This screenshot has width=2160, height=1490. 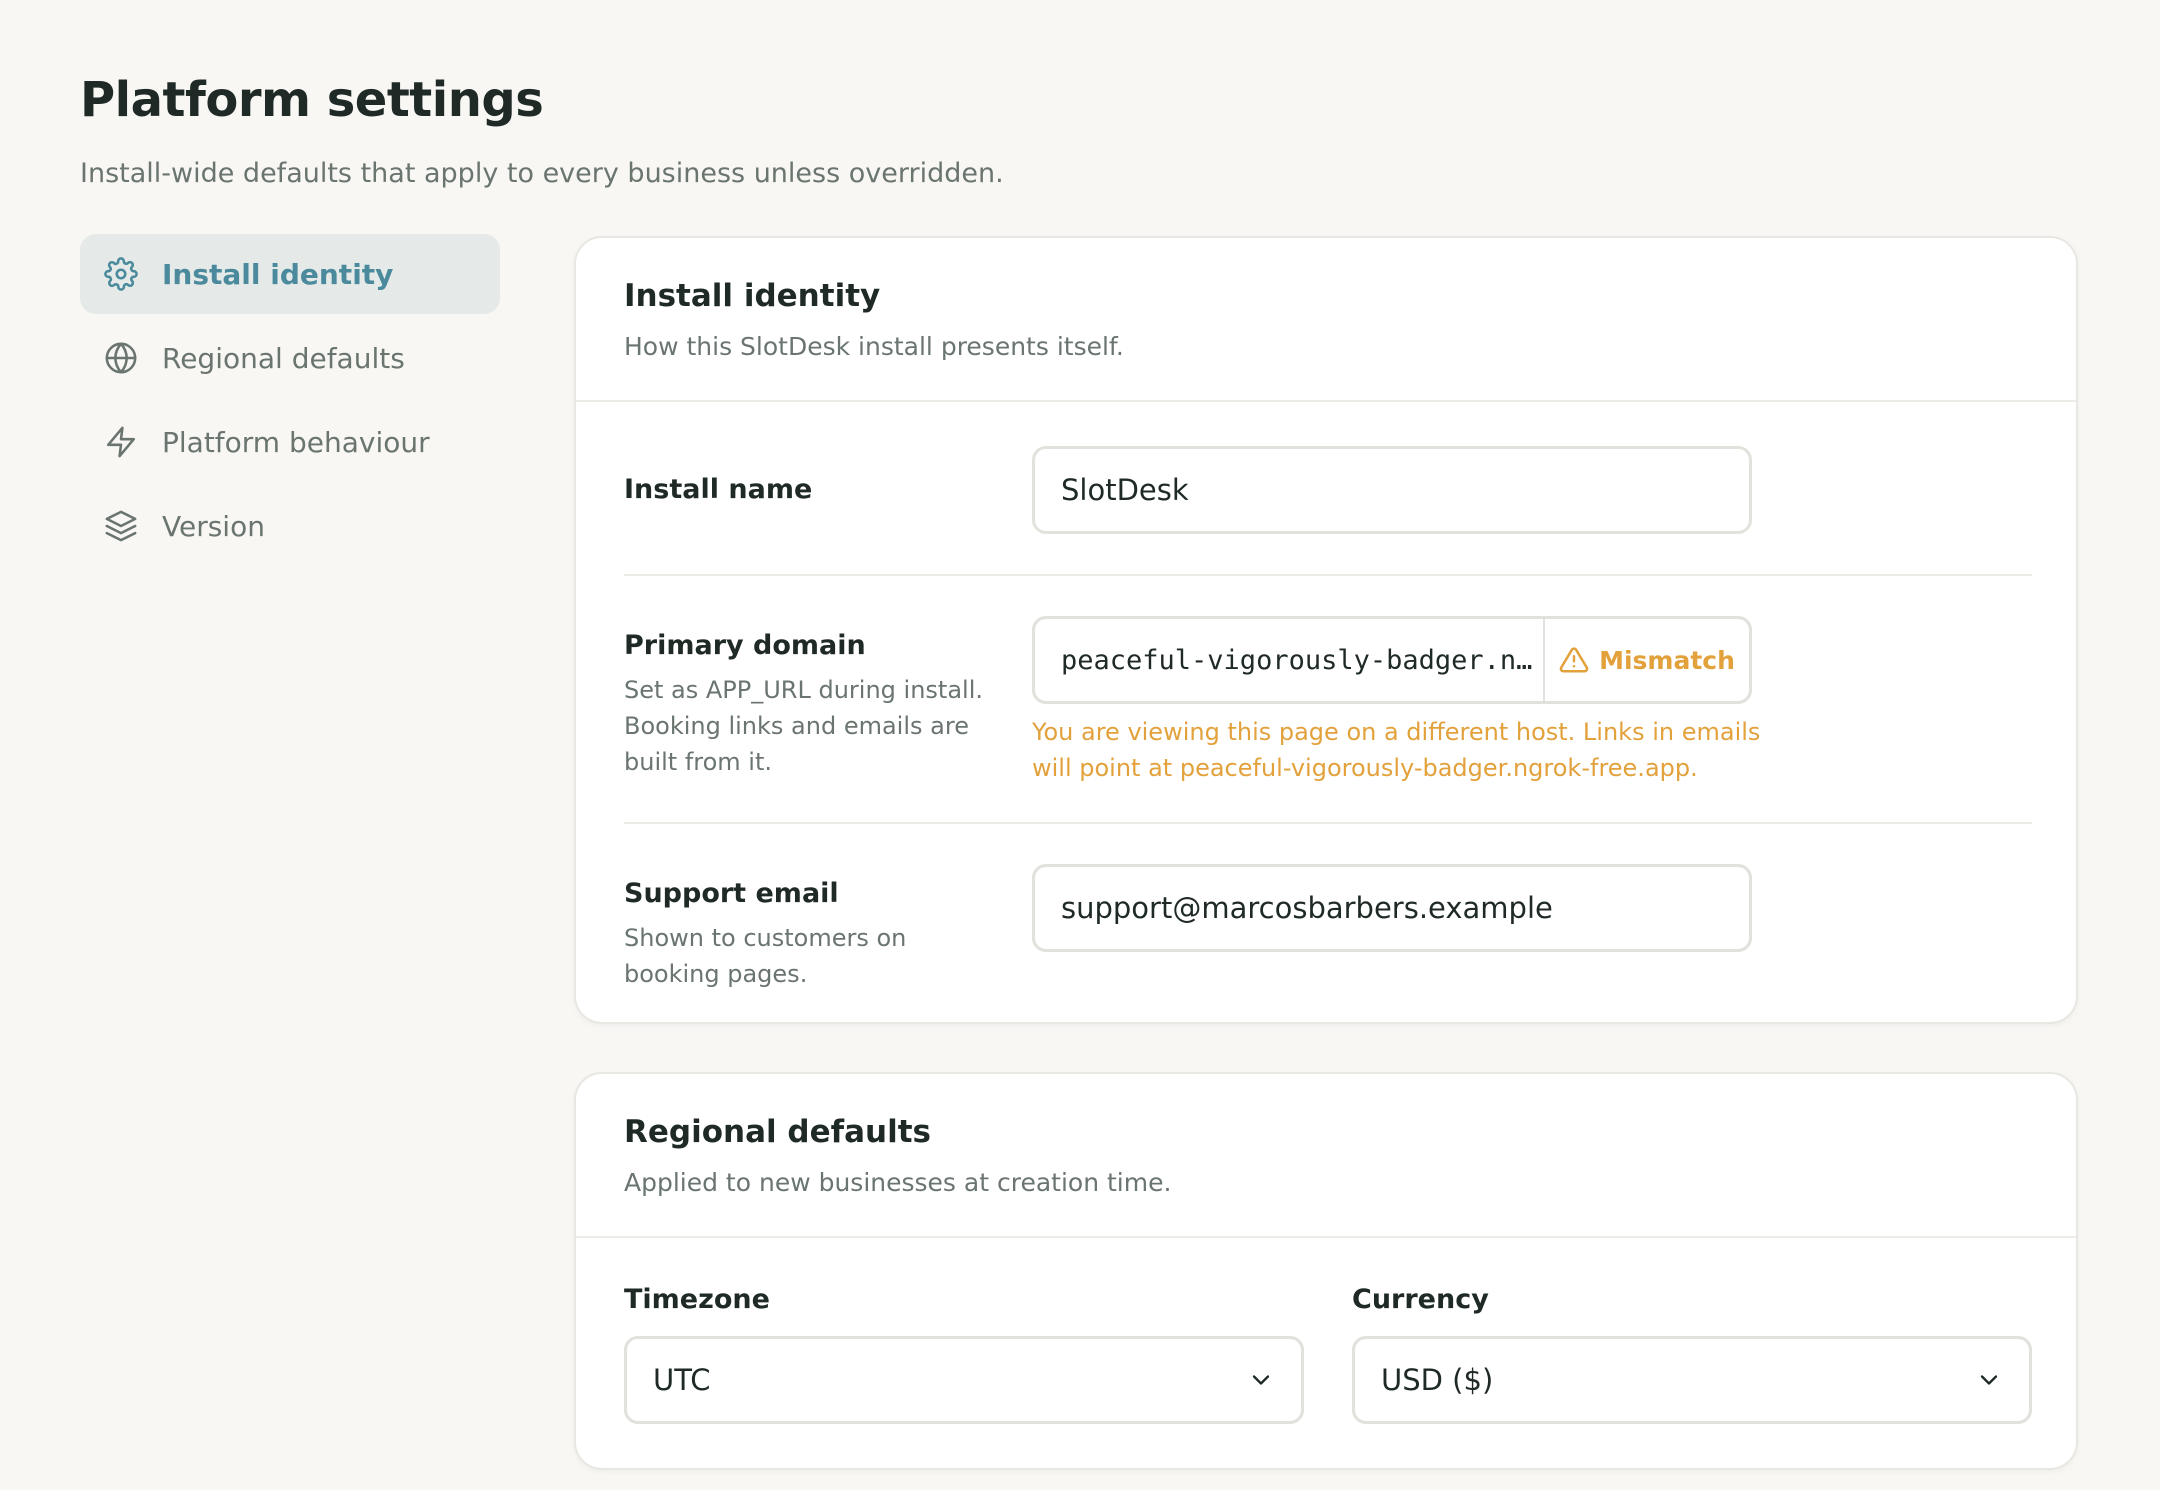 What do you see at coordinates (1437, 1380) in the screenshot?
I see `currency-value: USD ($)` at bounding box center [1437, 1380].